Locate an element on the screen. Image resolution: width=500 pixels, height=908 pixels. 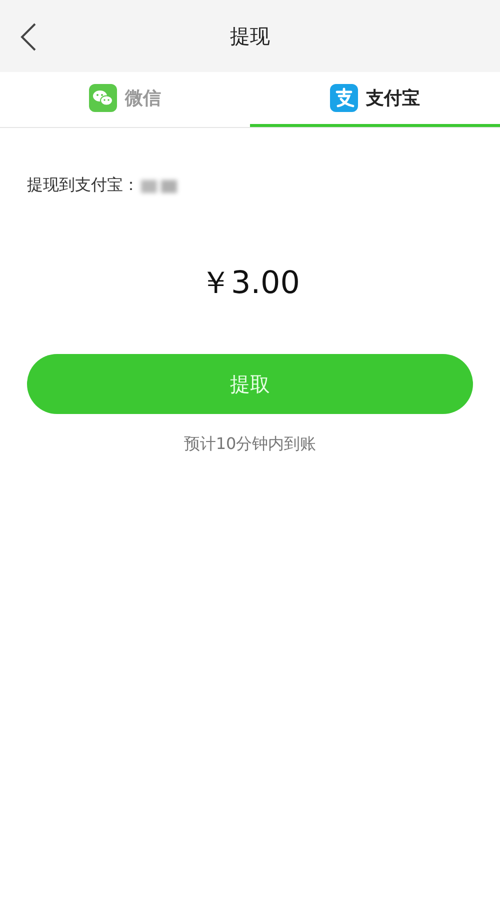
back-icon is located at coordinates (28, 37).